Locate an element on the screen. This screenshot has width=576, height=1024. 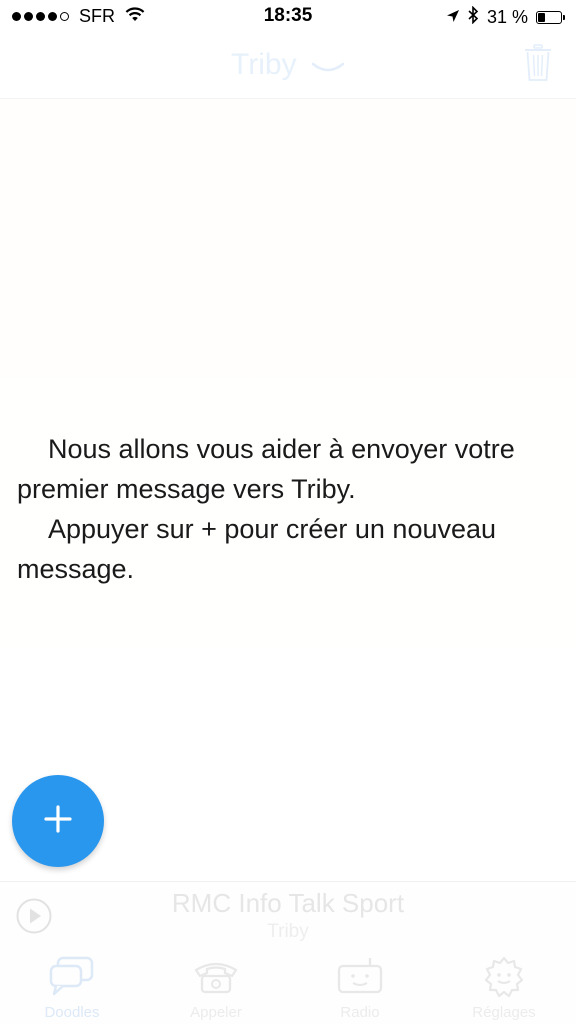
telephone-icon is located at coordinates (216, 976).